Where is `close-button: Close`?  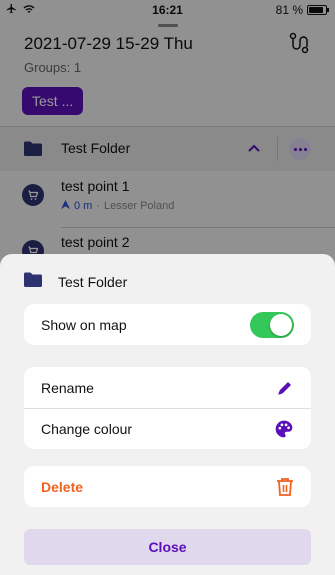
close-button: Close is located at coordinates (167, 547).